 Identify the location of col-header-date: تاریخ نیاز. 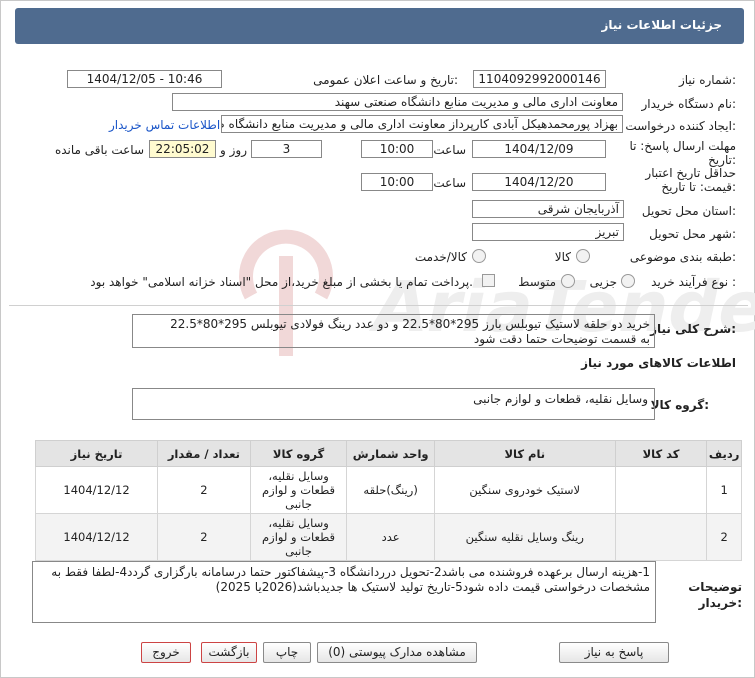
(96, 453).